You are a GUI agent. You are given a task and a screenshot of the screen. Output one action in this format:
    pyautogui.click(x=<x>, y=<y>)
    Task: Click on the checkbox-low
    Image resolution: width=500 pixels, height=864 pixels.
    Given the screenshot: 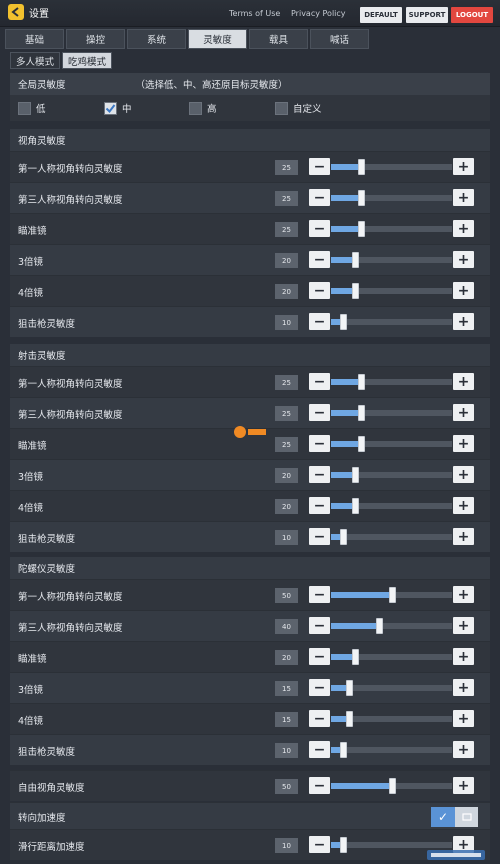 What is the action you would take?
    pyautogui.click(x=24, y=108)
    